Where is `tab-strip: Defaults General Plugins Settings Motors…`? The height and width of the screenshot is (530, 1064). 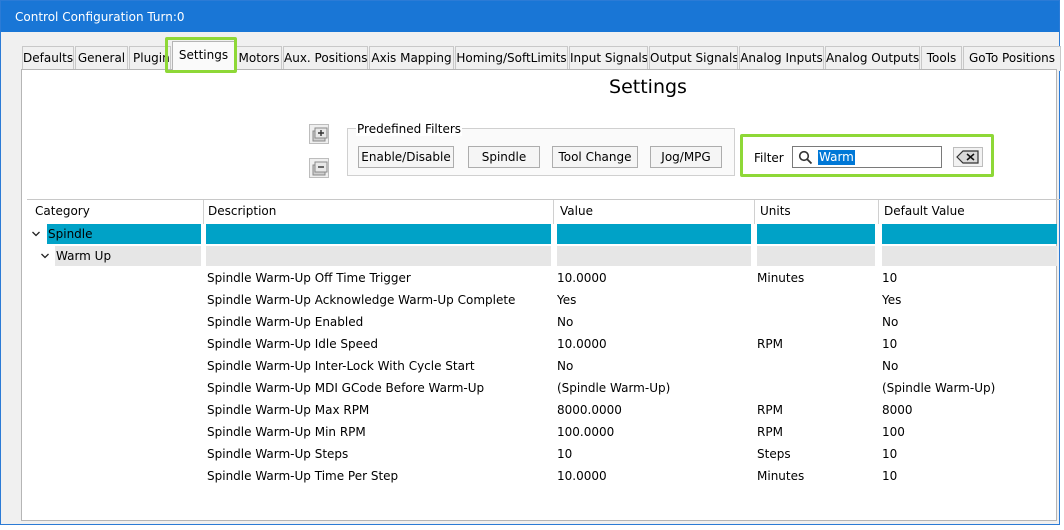
tab-strip: Defaults General Plugins Settings Motors… is located at coordinates (531, 56).